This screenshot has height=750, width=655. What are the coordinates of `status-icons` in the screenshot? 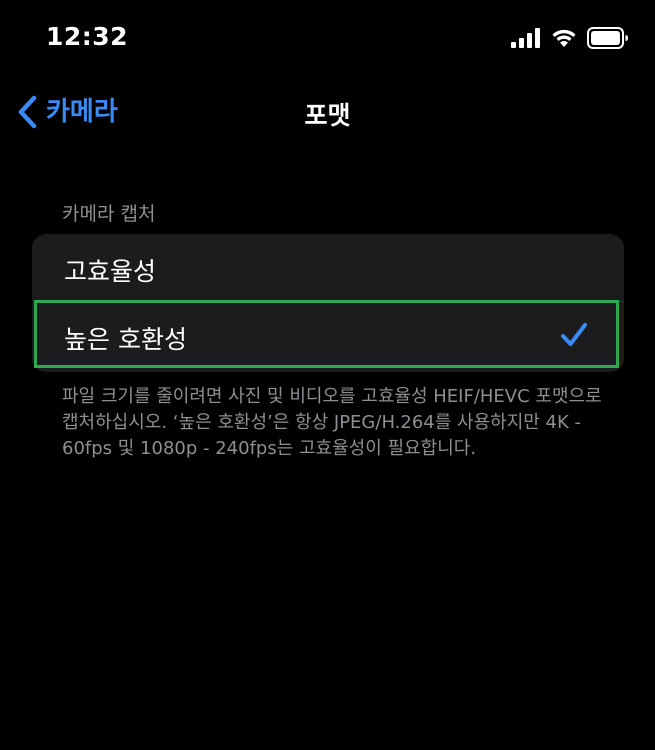 It's located at (570, 38).